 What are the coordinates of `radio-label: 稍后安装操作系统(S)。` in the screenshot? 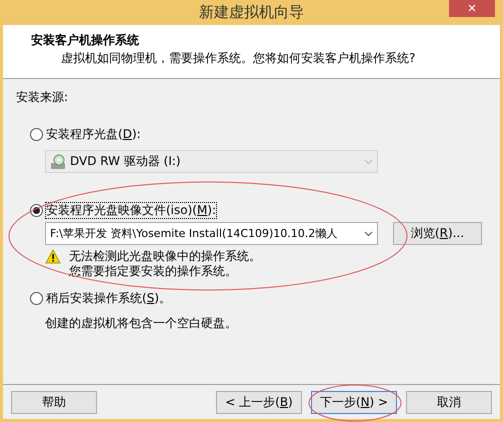 It's located at (108, 298).